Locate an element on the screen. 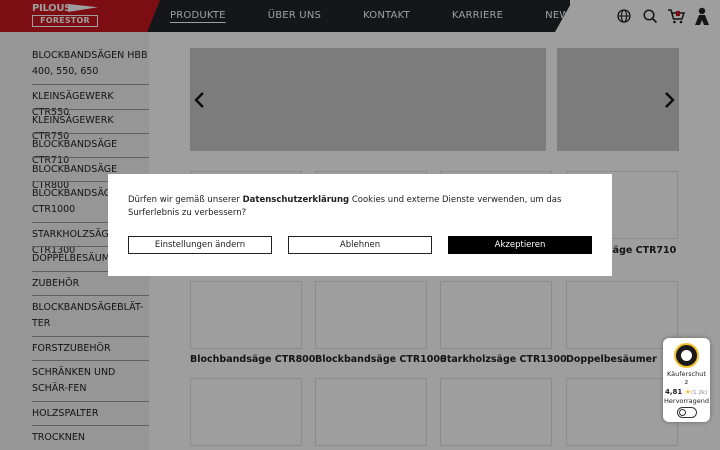 Image resolution: width=720 pixels, height=450 pixels. cookie-text-before: Dürfen wir gemäß unserer is located at coordinates (185, 200).